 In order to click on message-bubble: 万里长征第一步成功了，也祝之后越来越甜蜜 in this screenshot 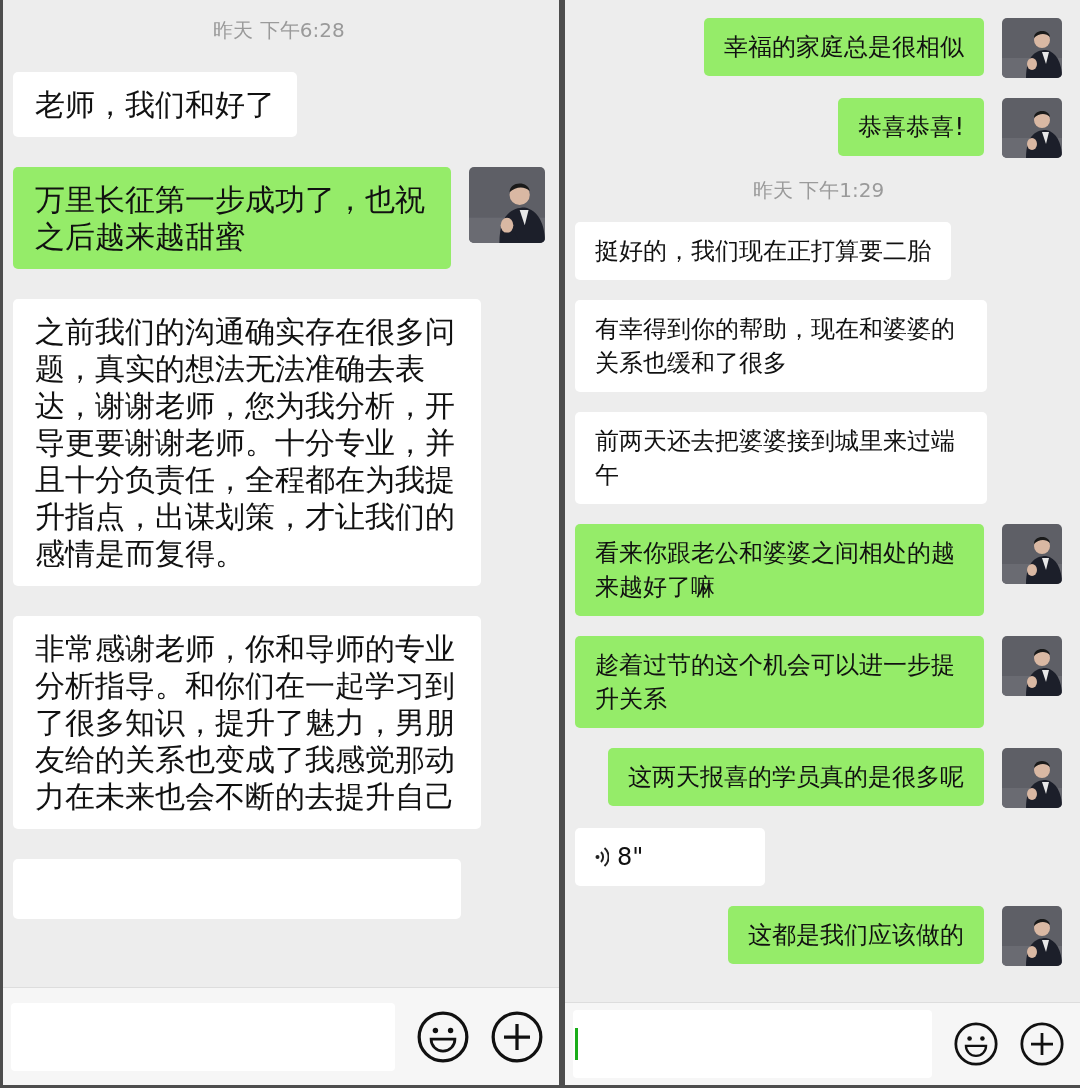, I will do `click(232, 218)`.